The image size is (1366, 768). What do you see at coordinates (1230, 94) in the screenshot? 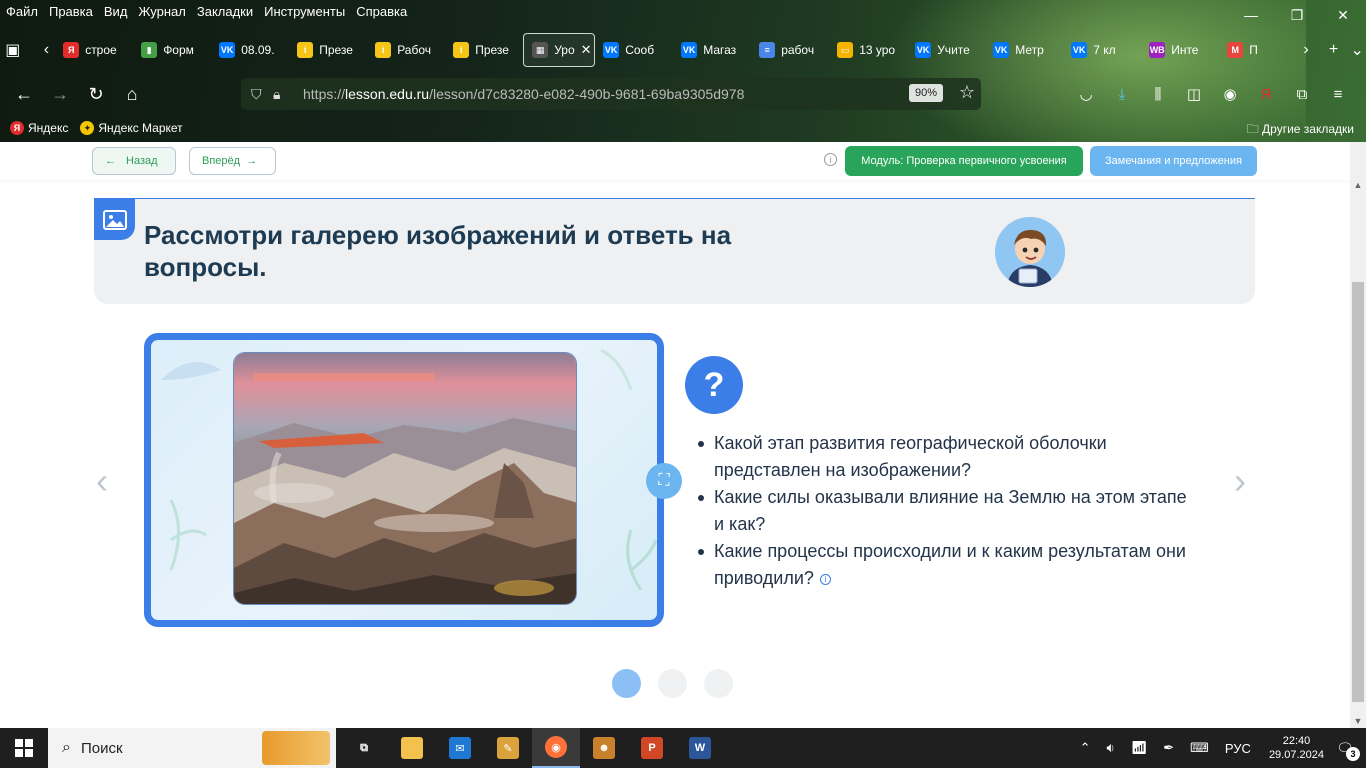
I see `account-icon: ◉` at bounding box center [1230, 94].